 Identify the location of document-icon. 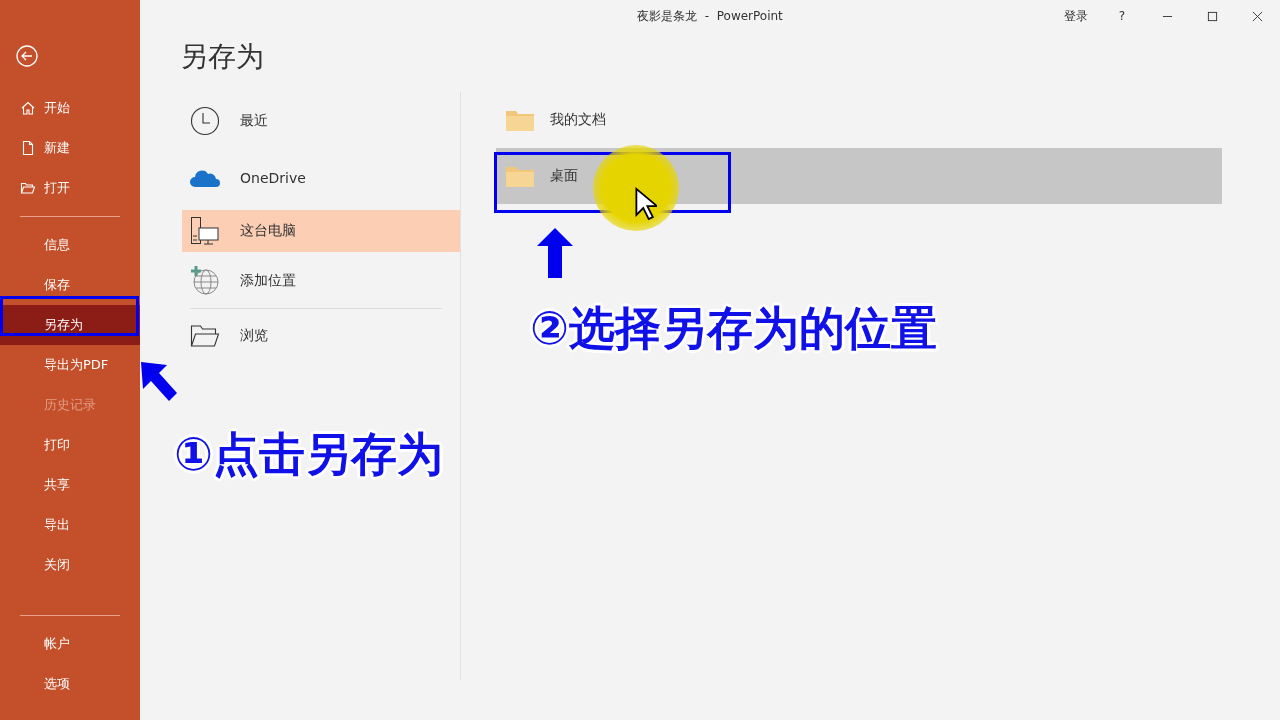
(28, 148).